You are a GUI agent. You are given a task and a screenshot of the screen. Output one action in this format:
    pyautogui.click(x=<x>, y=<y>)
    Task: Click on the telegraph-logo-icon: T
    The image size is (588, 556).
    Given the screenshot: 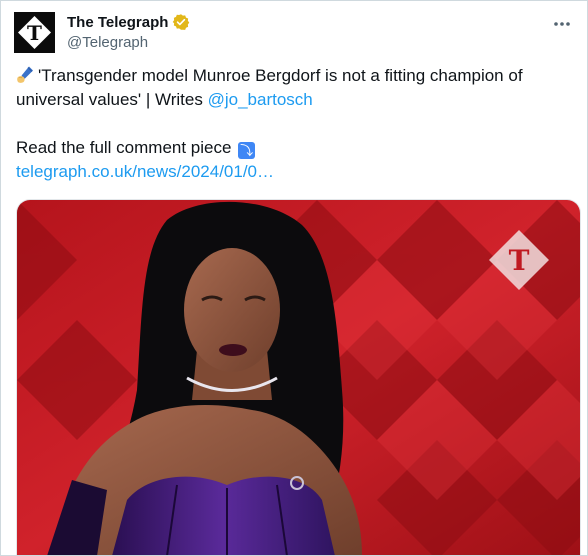 What is the action you would take?
    pyautogui.click(x=34, y=32)
    